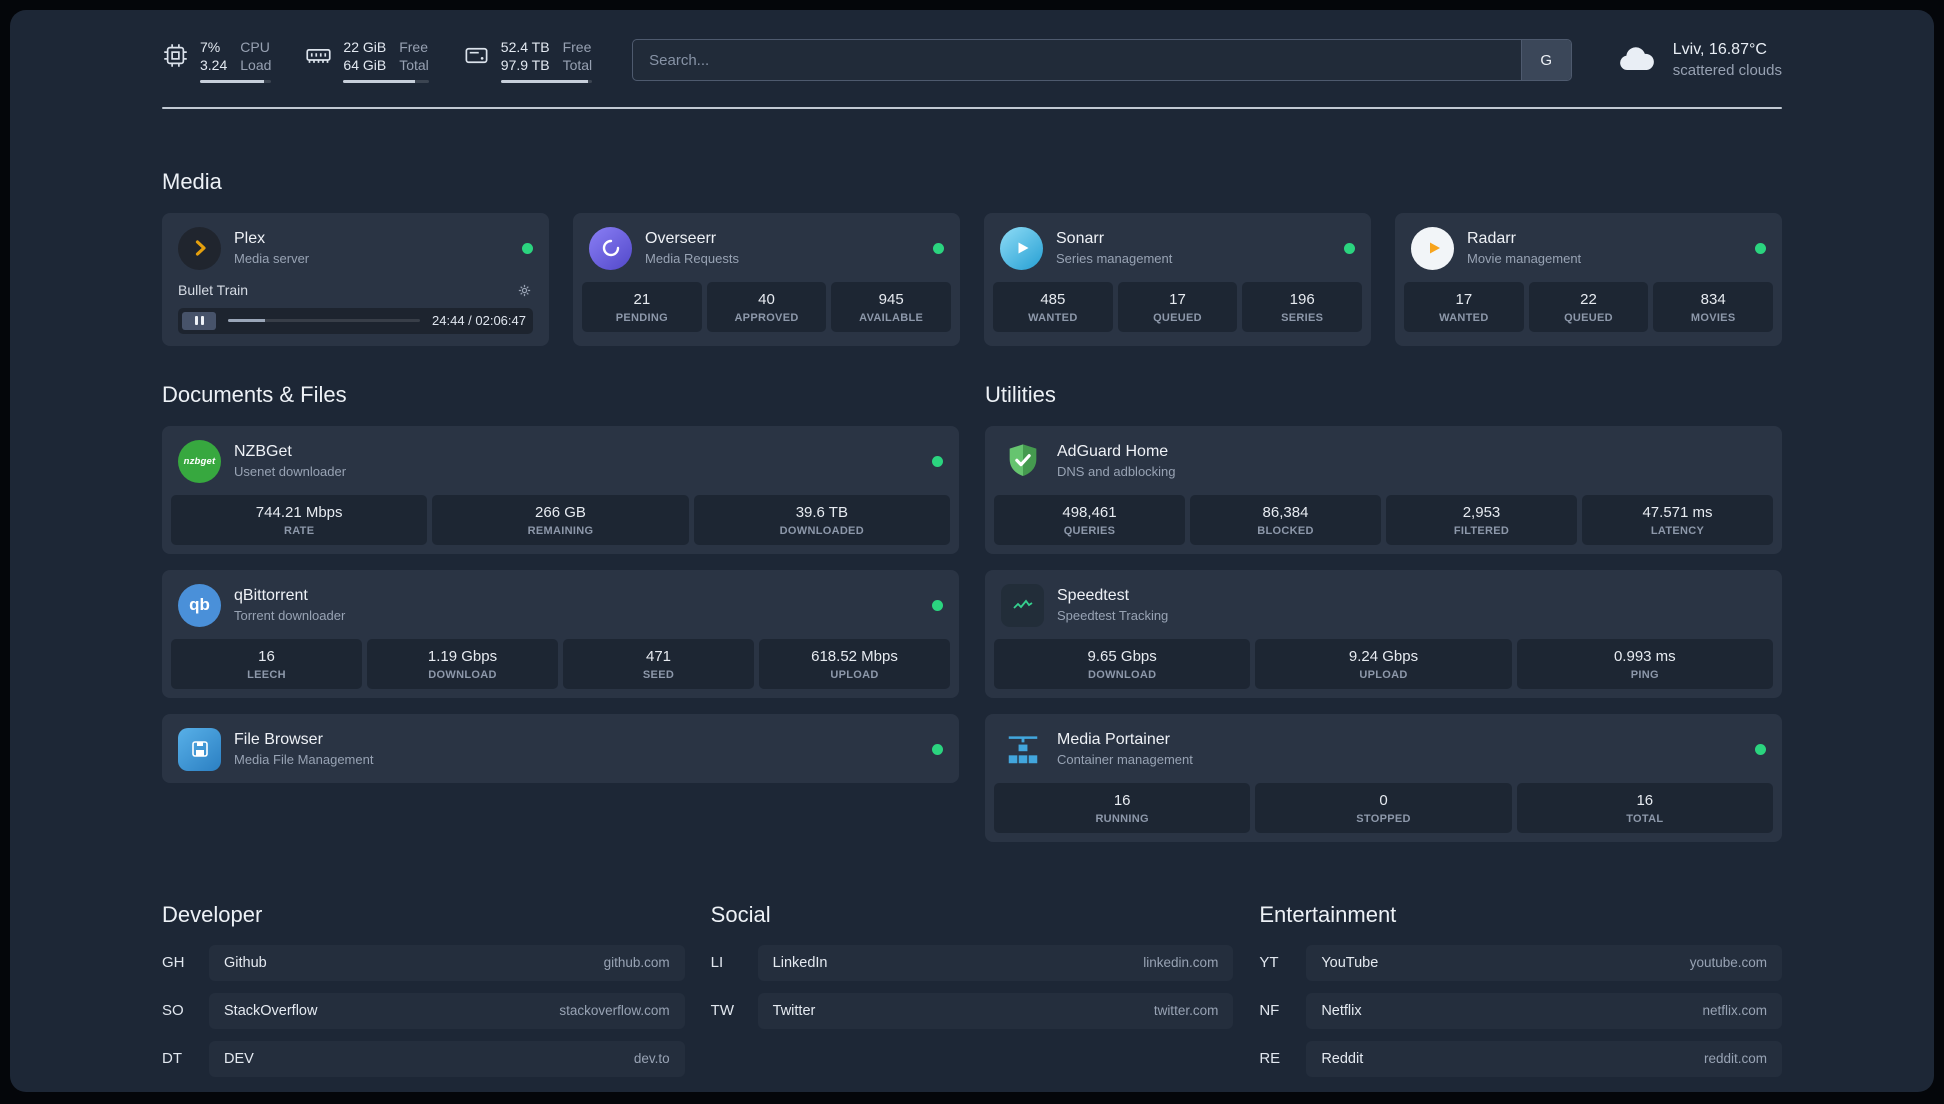 The image size is (1944, 1104). I want to click on memory-total-value: 64 GiB, so click(365, 65).